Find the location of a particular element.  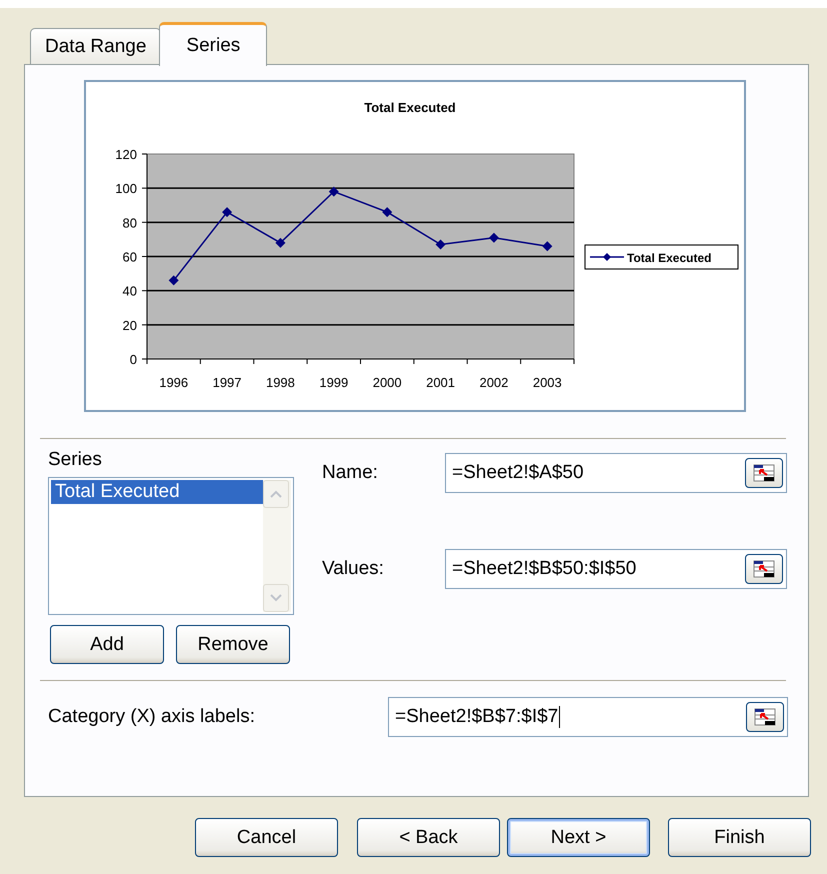

legend-label: Total Executed is located at coordinates (669, 258).